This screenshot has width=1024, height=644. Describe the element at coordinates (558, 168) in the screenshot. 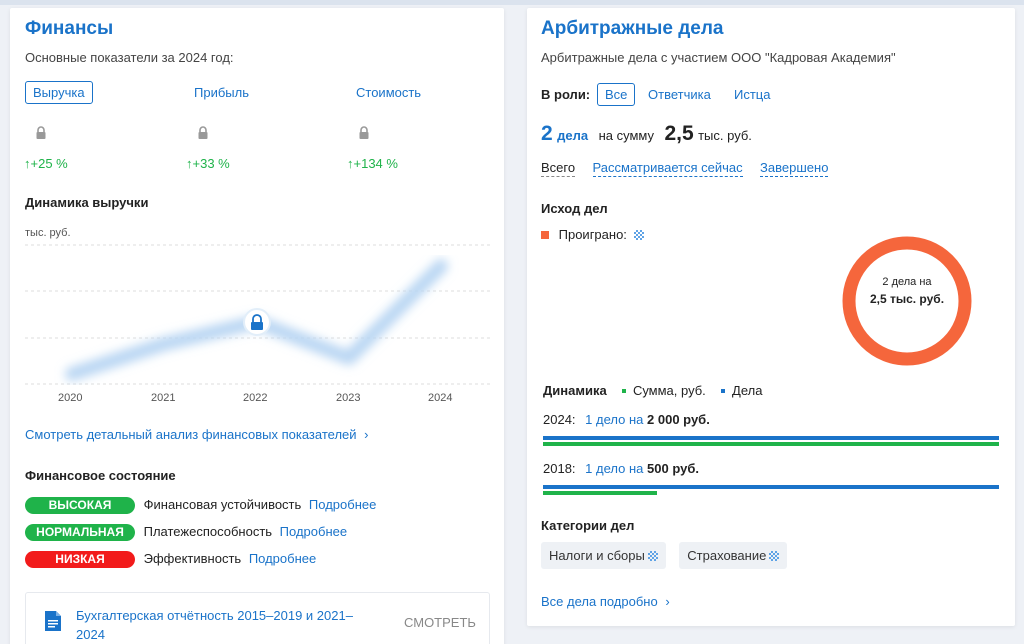

I see `filter-all: Всего` at that location.